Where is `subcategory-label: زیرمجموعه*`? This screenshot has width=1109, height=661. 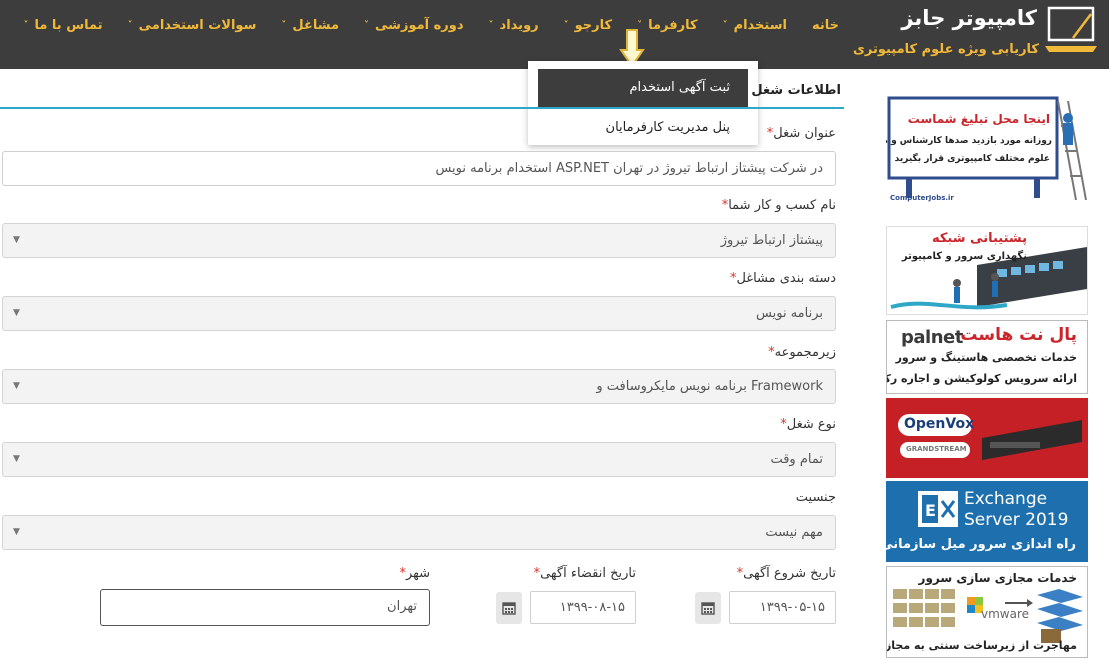 subcategory-label: زیرمجموعه* is located at coordinates (799, 352).